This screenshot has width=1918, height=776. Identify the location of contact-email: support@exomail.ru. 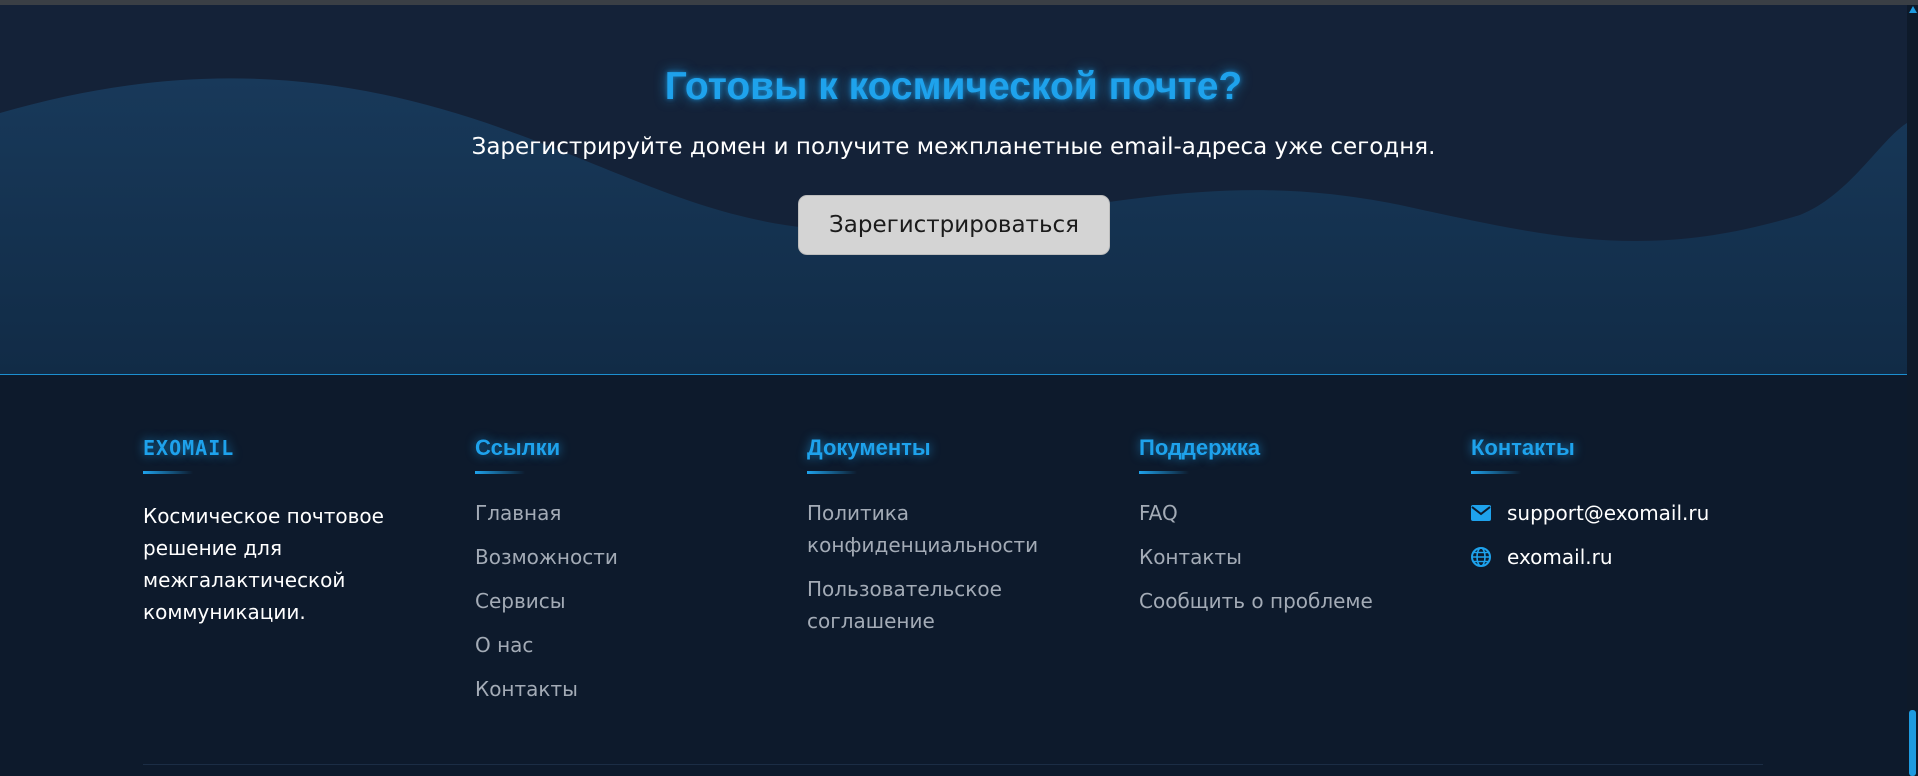
(1590, 513).